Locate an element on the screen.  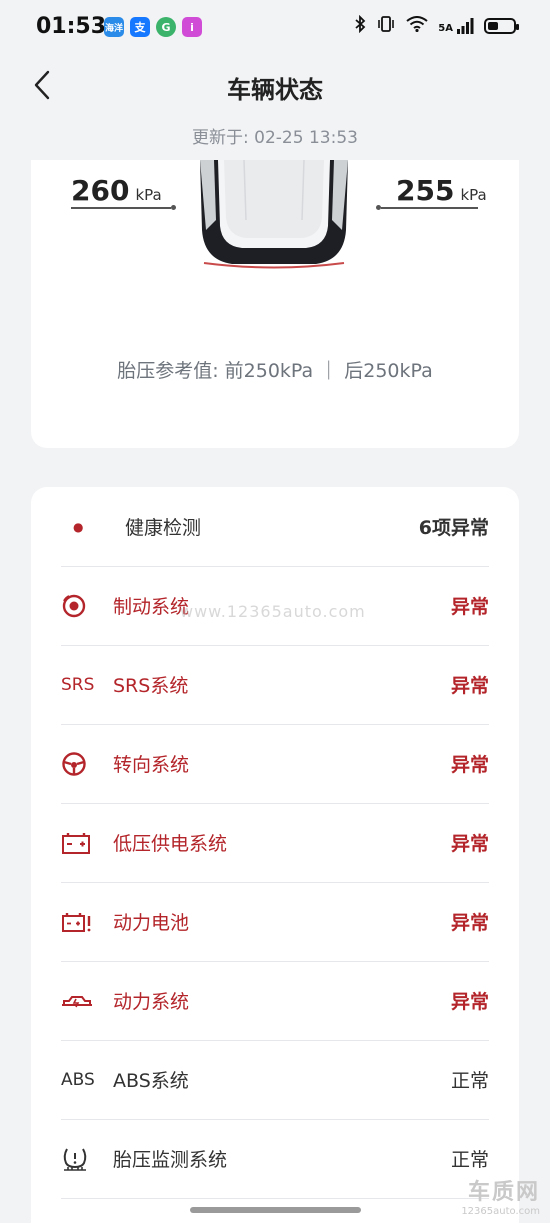
vibrate-icon is located at coordinates (386, 26).